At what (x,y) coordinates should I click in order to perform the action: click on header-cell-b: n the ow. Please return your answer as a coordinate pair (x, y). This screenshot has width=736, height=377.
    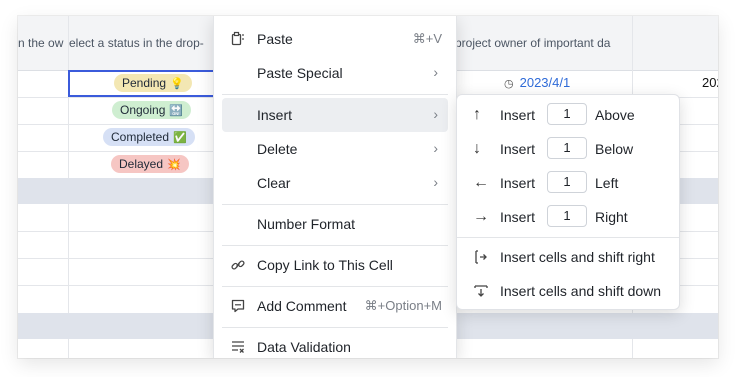
    Looking at the image, I should click on (43, 43).